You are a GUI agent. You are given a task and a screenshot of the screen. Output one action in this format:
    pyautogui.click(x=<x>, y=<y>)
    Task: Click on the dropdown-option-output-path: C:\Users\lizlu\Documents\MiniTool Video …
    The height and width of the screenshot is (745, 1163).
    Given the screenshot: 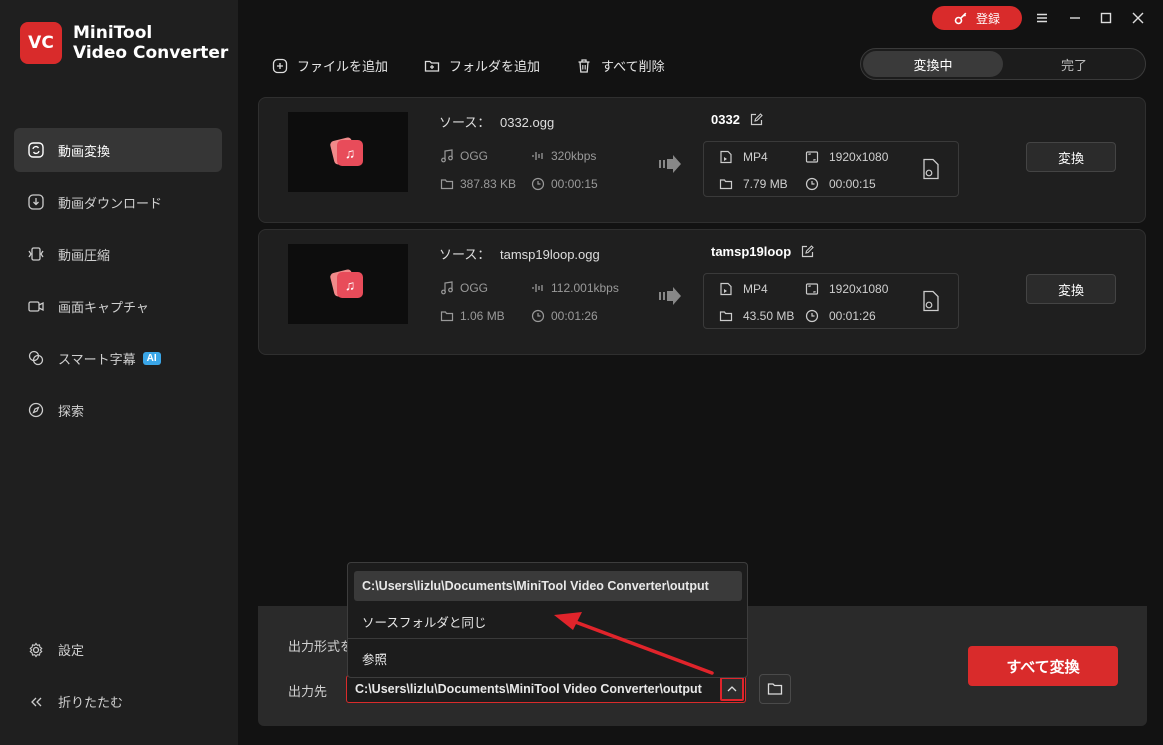 What is the action you would take?
    pyautogui.click(x=548, y=586)
    